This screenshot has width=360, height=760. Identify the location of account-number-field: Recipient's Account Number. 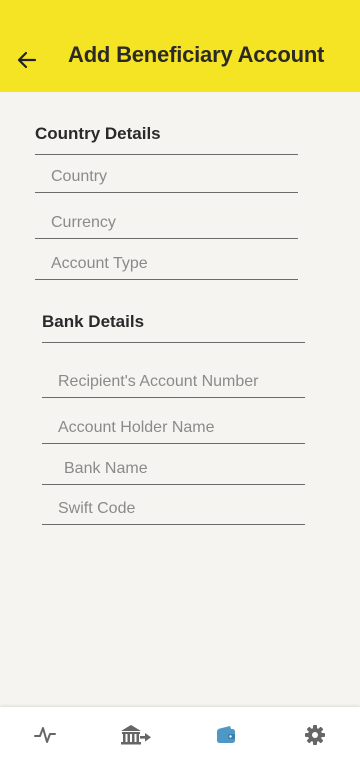
(173, 383).